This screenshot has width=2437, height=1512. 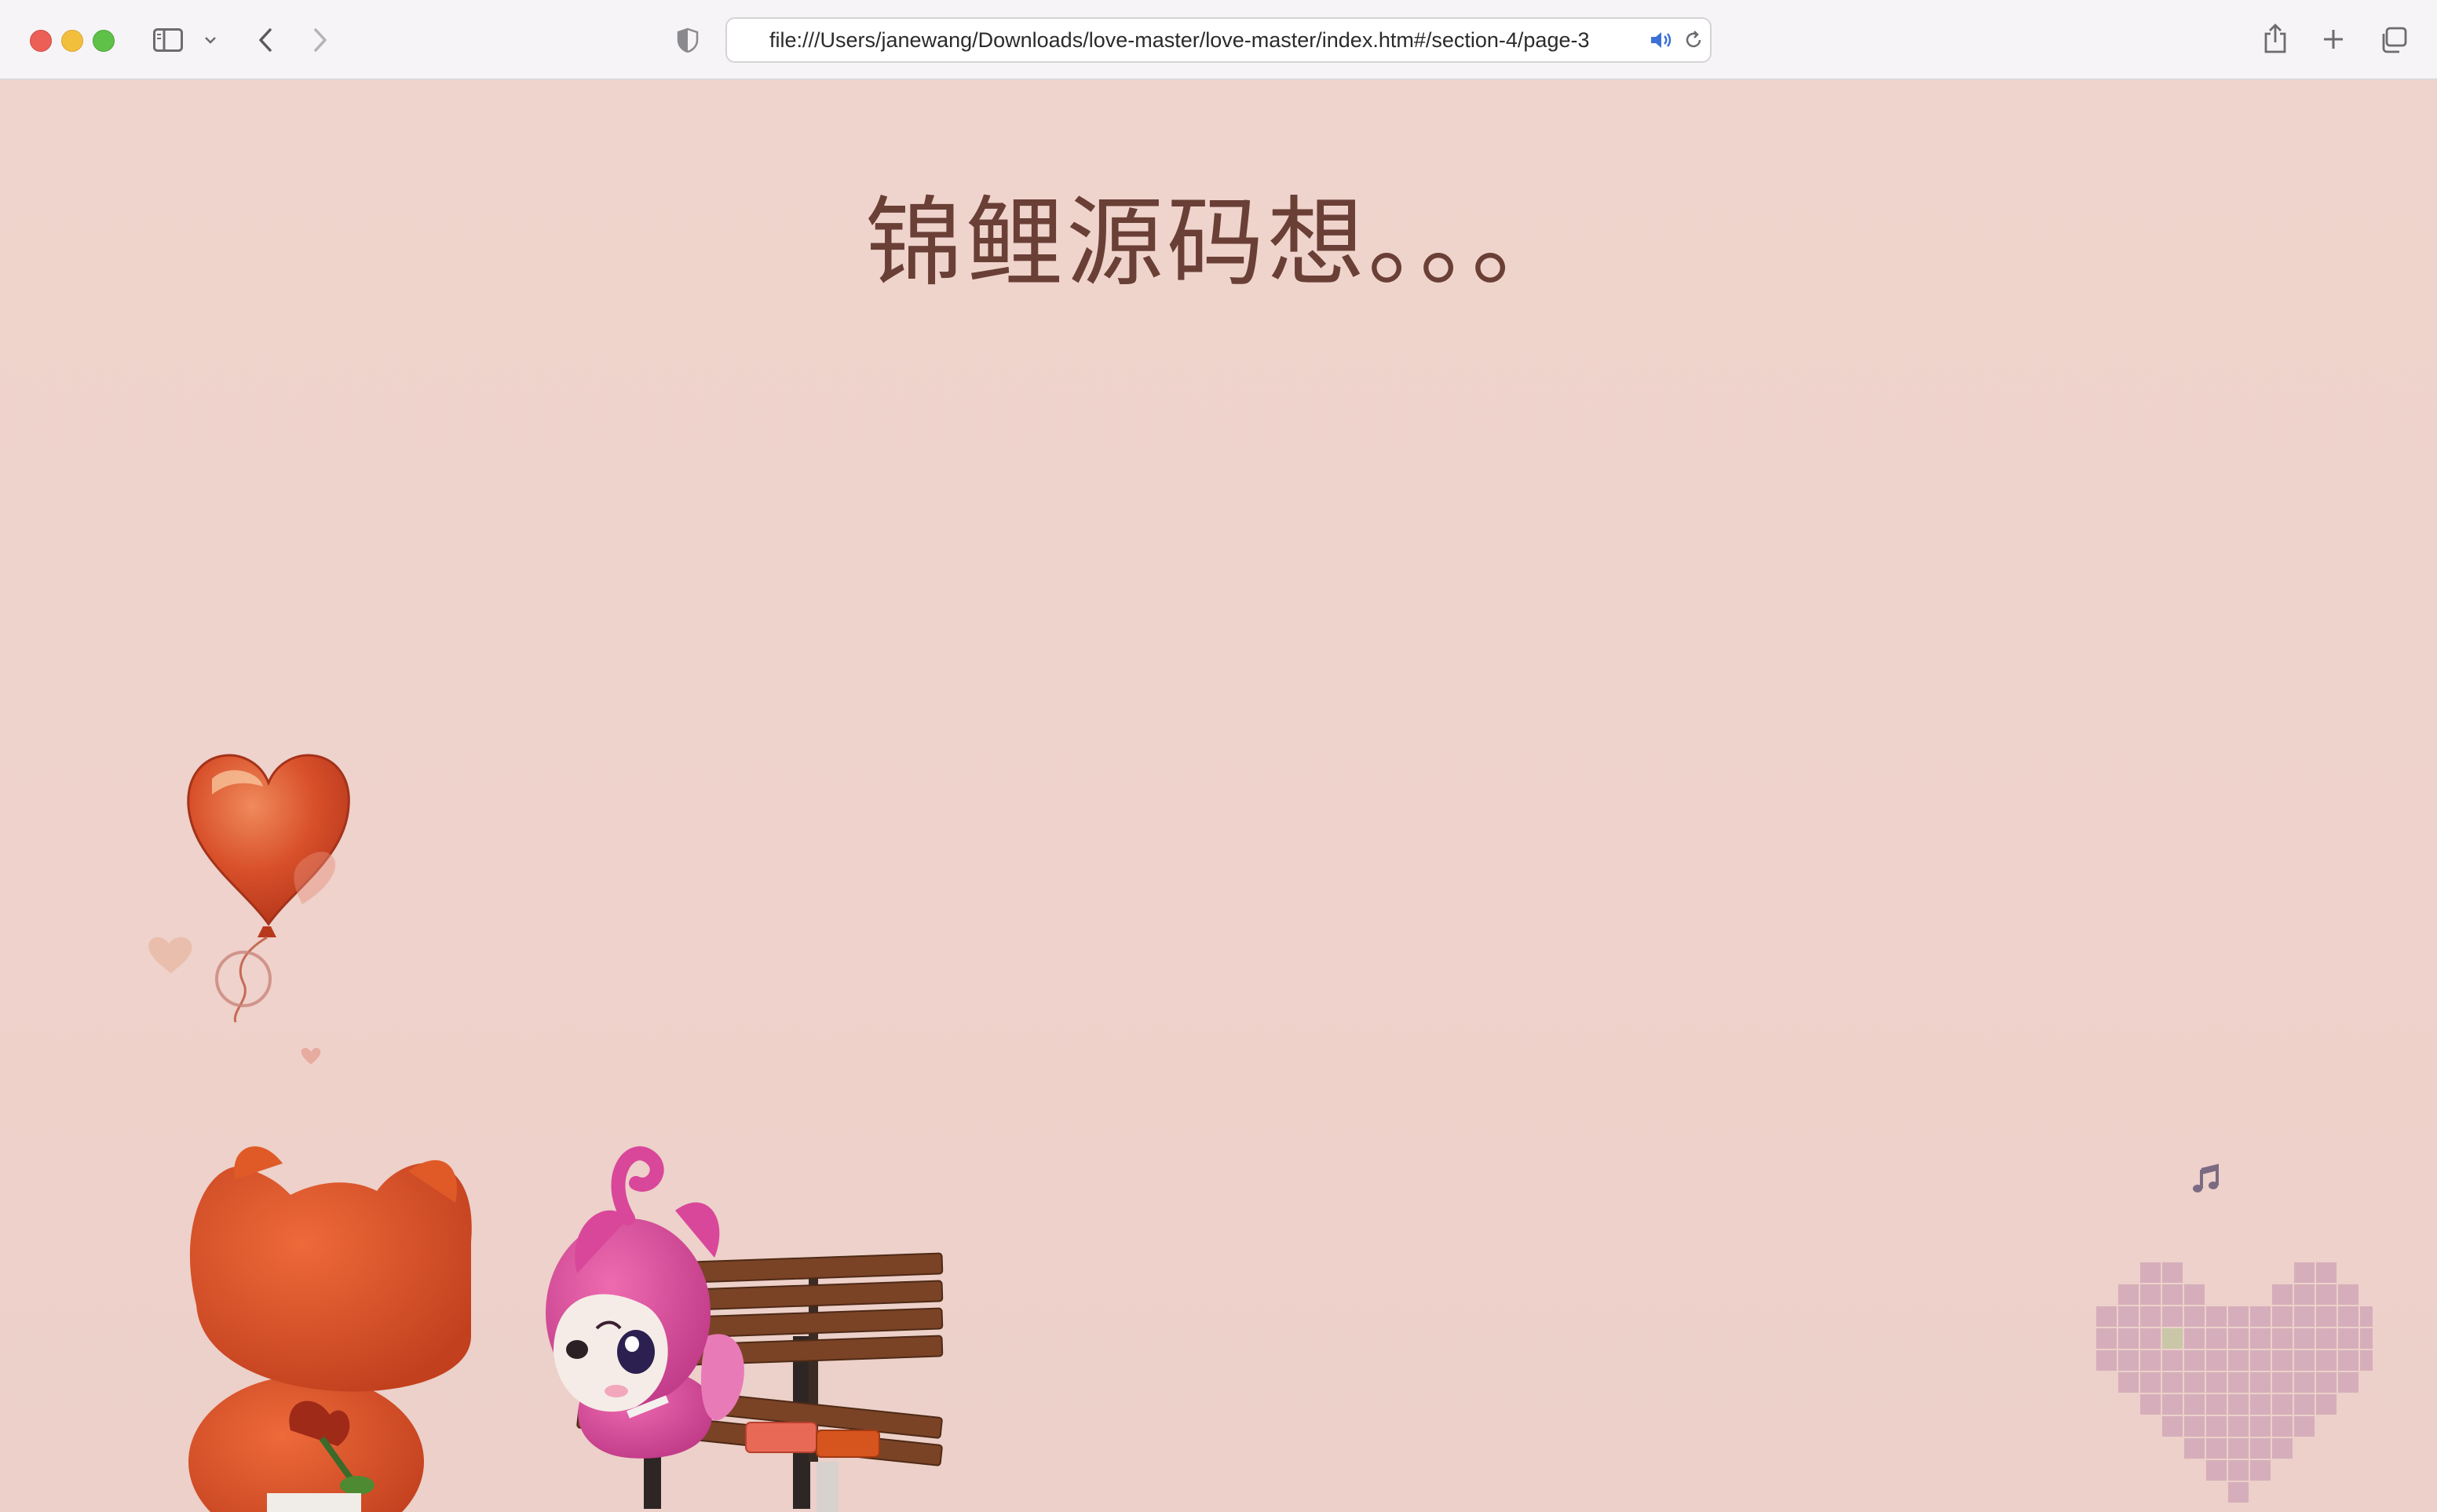 What do you see at coordinates (2275, 38) in the screenshot?
I see `share-icon` at bounding box center [2275, 38].